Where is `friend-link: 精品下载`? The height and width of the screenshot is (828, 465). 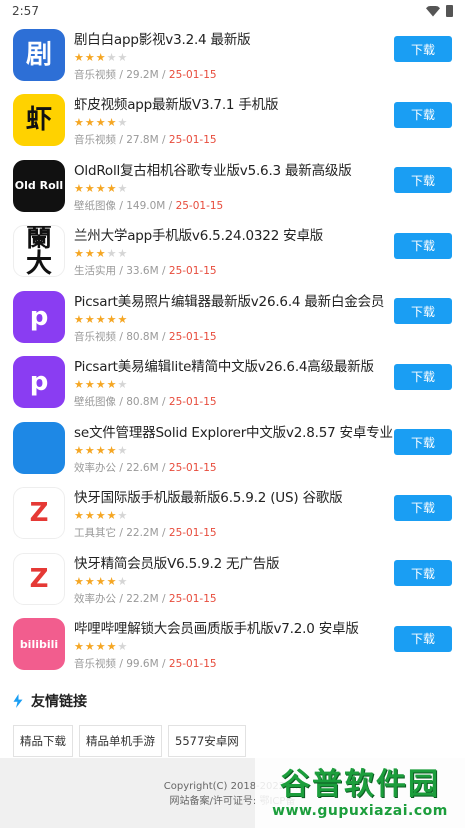
friend-link: 精品下载 is located at coordinates (43, 741).